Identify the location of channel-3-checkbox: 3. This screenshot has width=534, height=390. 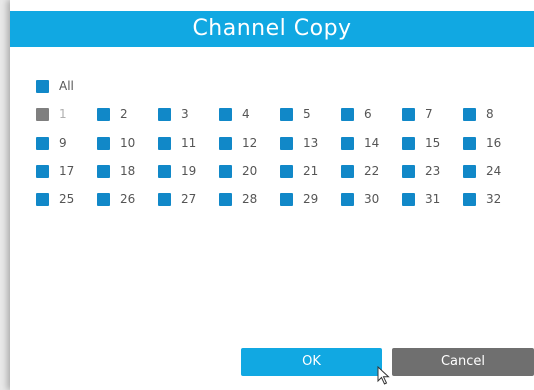
(173, 114).